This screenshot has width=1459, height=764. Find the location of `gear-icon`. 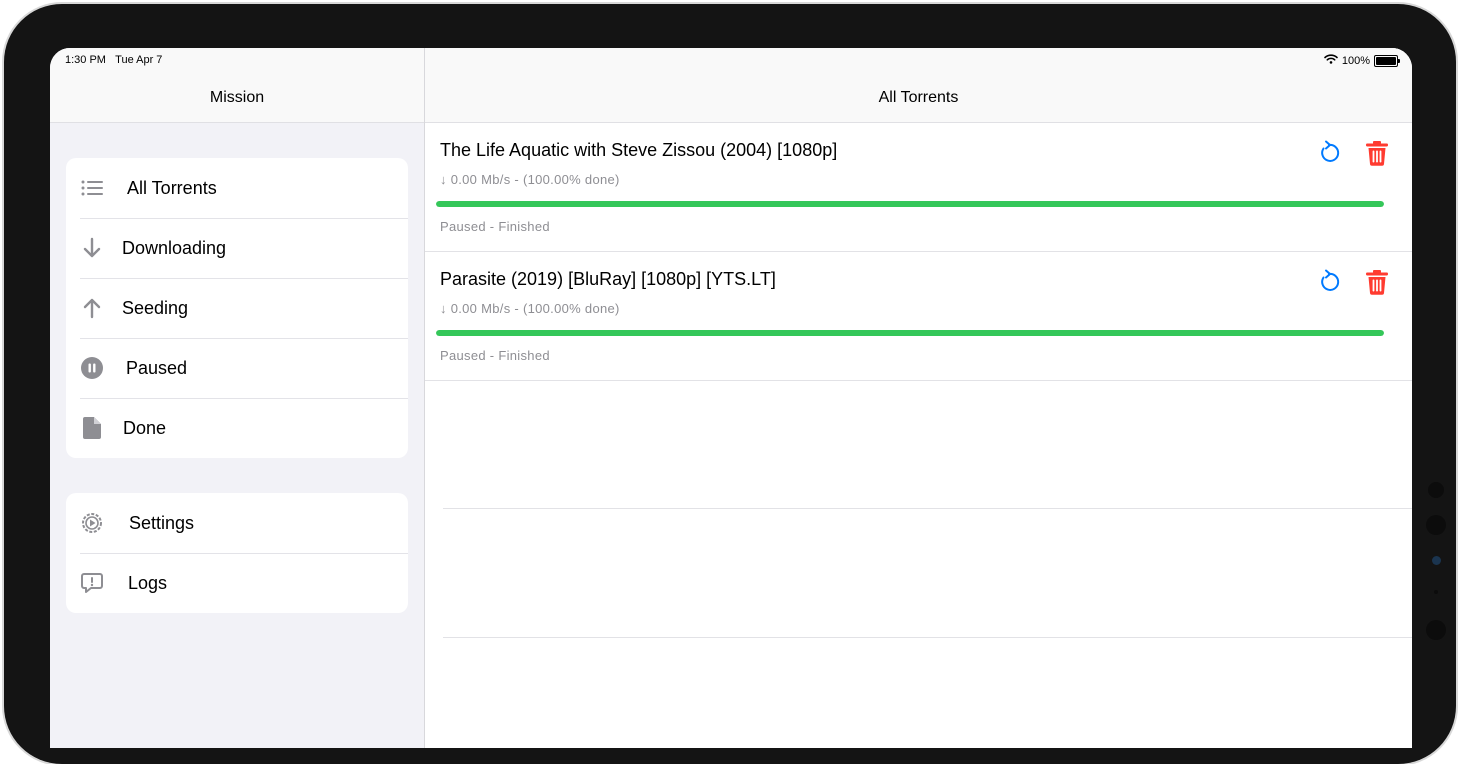

gear-icon is located at coordinates (92, 523).